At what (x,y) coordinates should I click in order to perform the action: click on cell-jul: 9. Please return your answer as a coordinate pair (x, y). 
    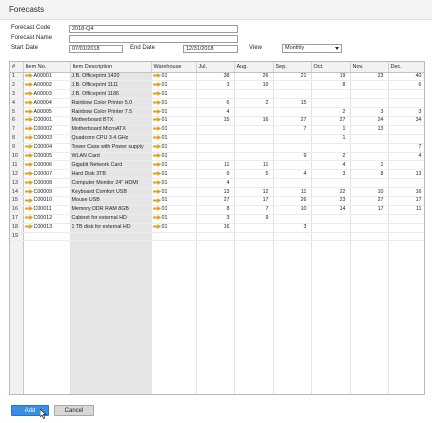
    Looking at the image, I should click on (215, 174).